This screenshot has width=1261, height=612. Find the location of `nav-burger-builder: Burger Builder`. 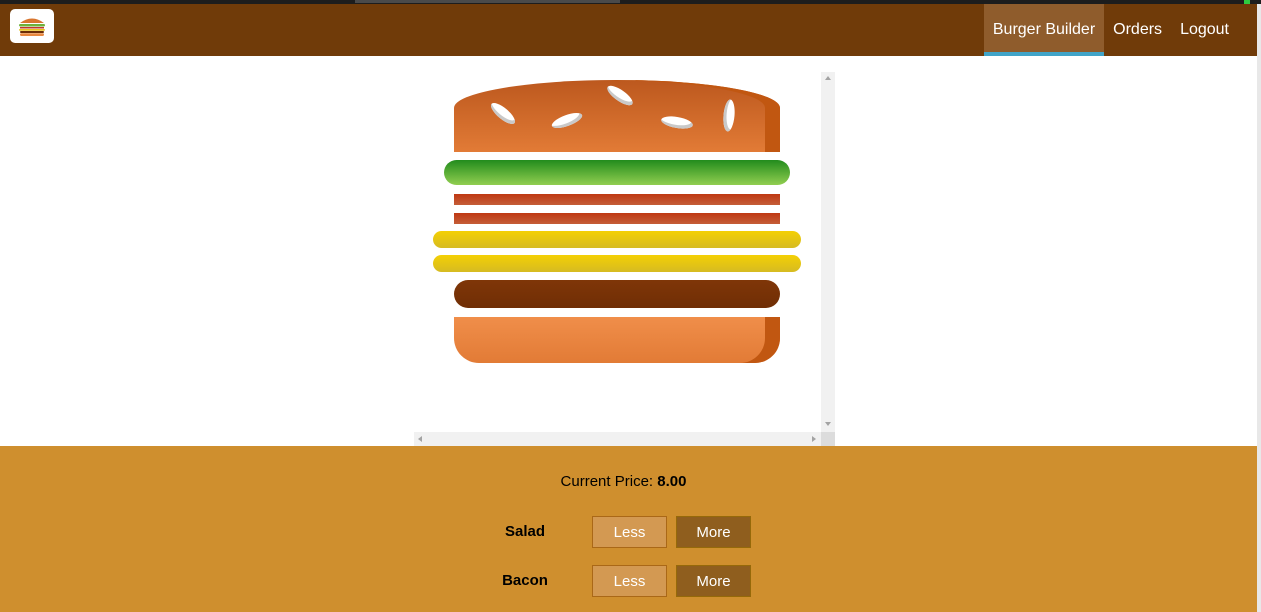

nav-burger-builder: Burger Builder is located at coordinates (1044, 30).